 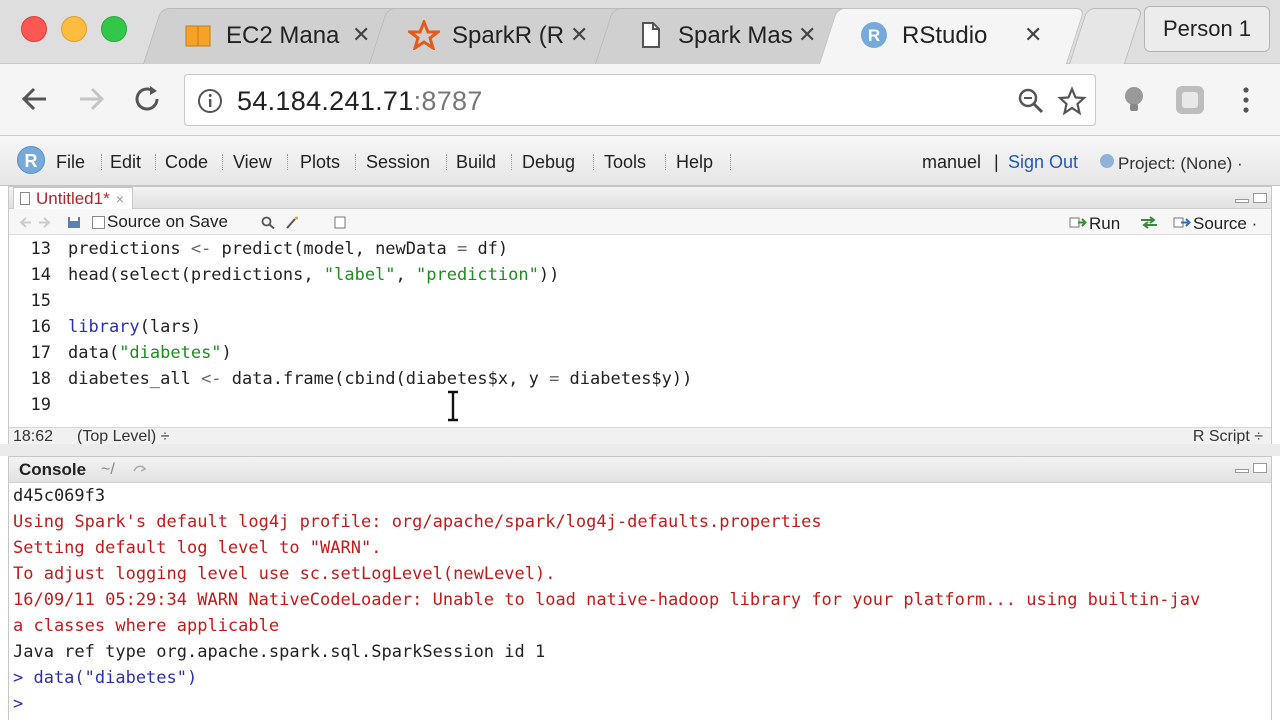 What do you see at coordinates (640, 450) in the screenshot?
I see `pane-splitter` at bounding box center [640, 450].